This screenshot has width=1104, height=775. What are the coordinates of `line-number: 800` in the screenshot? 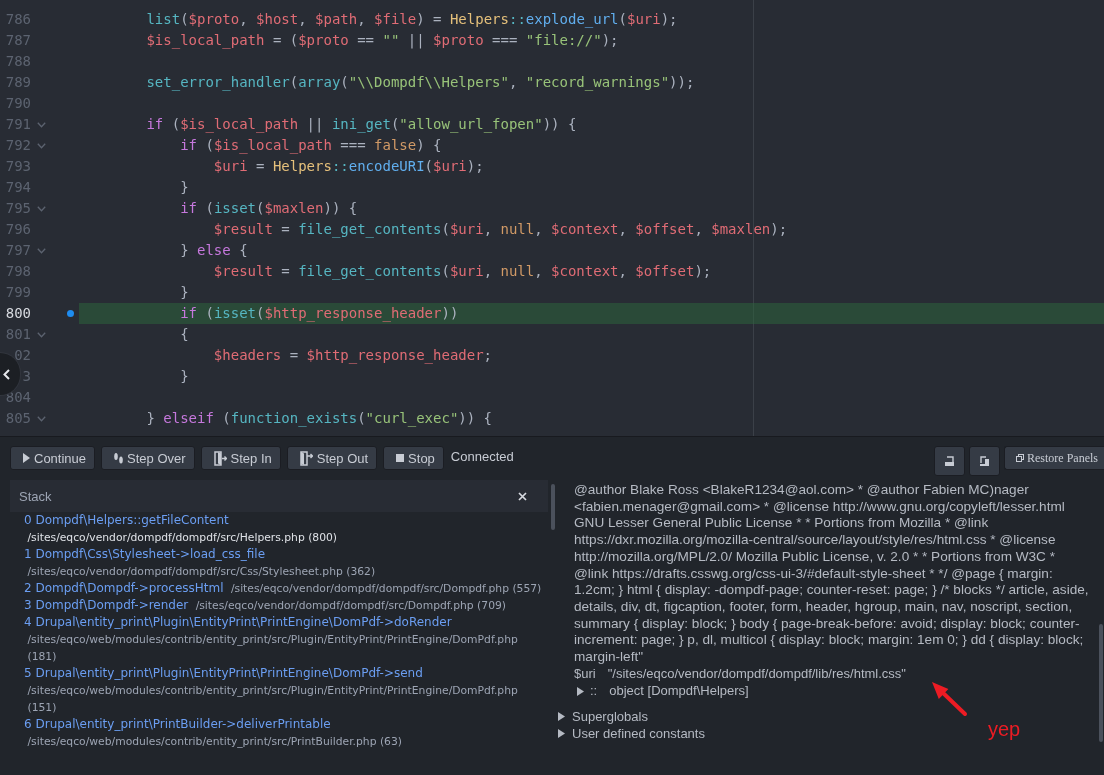 It's located at (18, 313).